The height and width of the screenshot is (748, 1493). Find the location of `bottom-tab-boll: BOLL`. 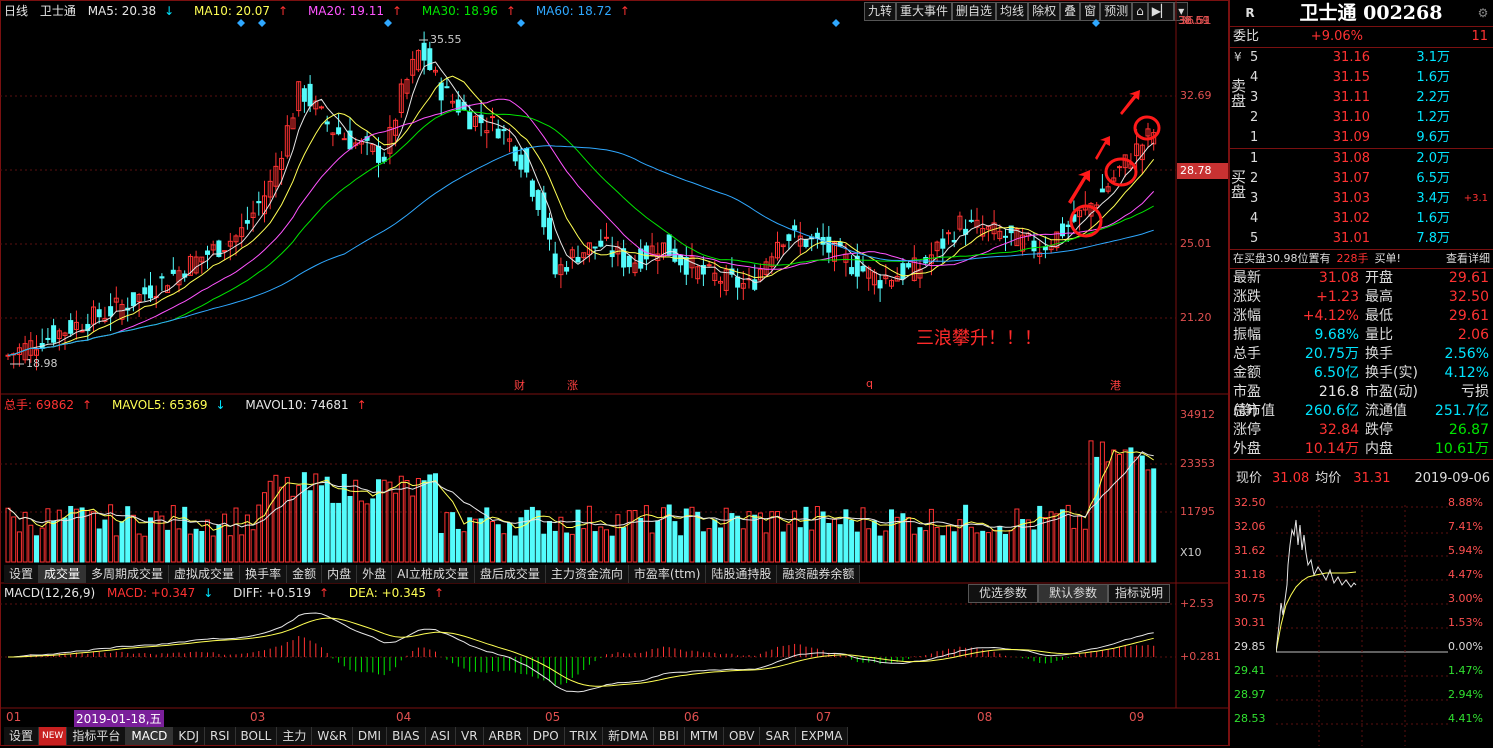

bottom-tab-boll: BOLL is located at coordinates (257, 736).